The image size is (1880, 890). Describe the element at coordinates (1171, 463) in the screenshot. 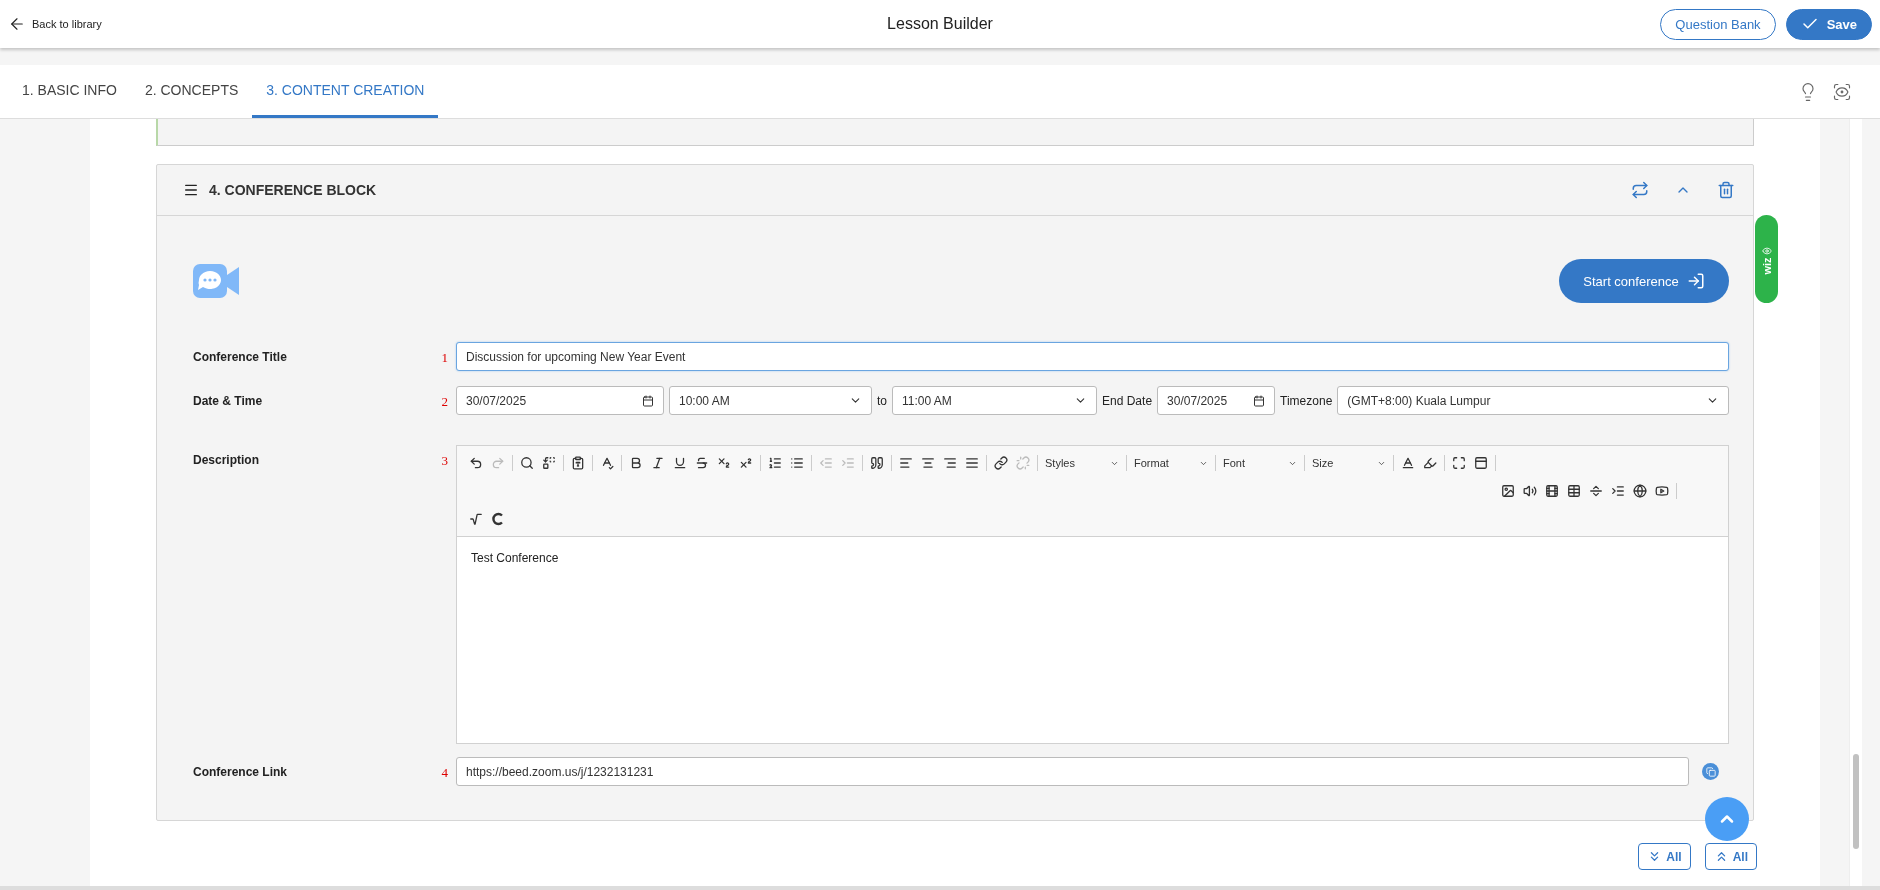

I see `toolbar-dropdown: Format` at that location.